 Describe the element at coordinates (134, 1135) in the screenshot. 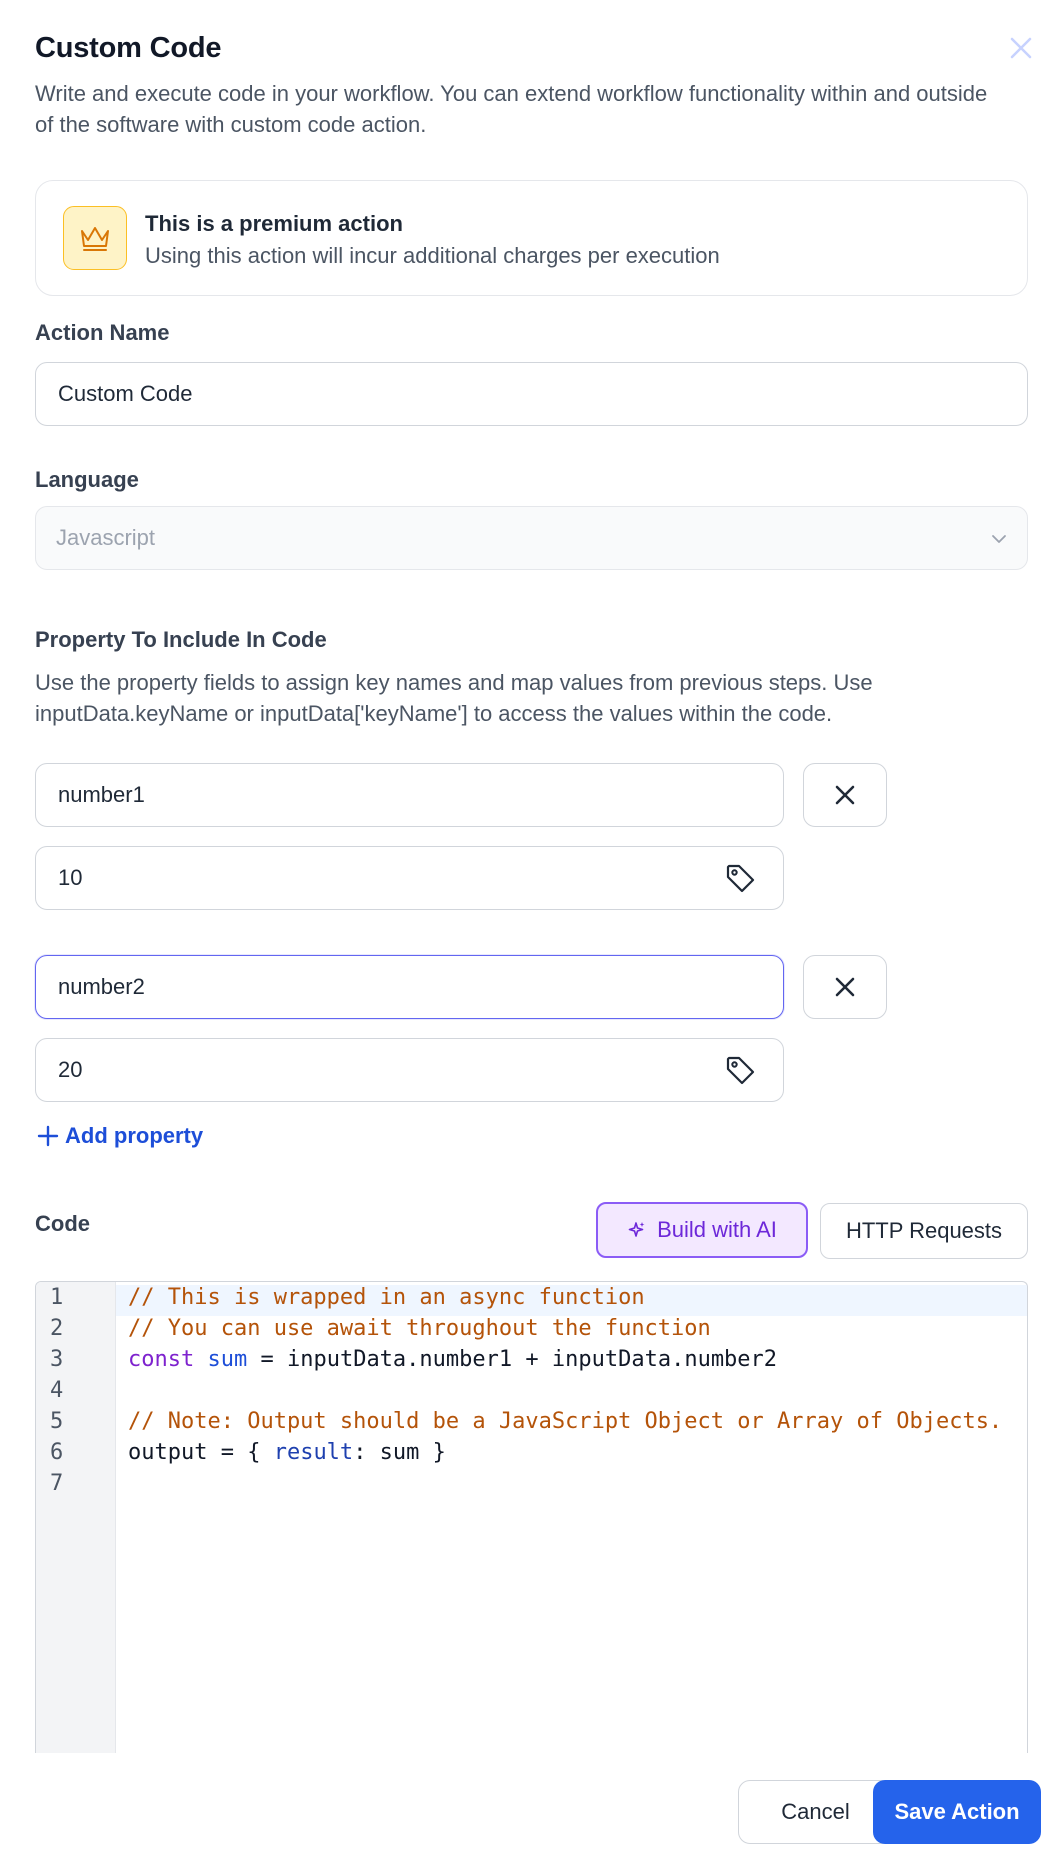

I see `add-property-label: Add property` at that location.